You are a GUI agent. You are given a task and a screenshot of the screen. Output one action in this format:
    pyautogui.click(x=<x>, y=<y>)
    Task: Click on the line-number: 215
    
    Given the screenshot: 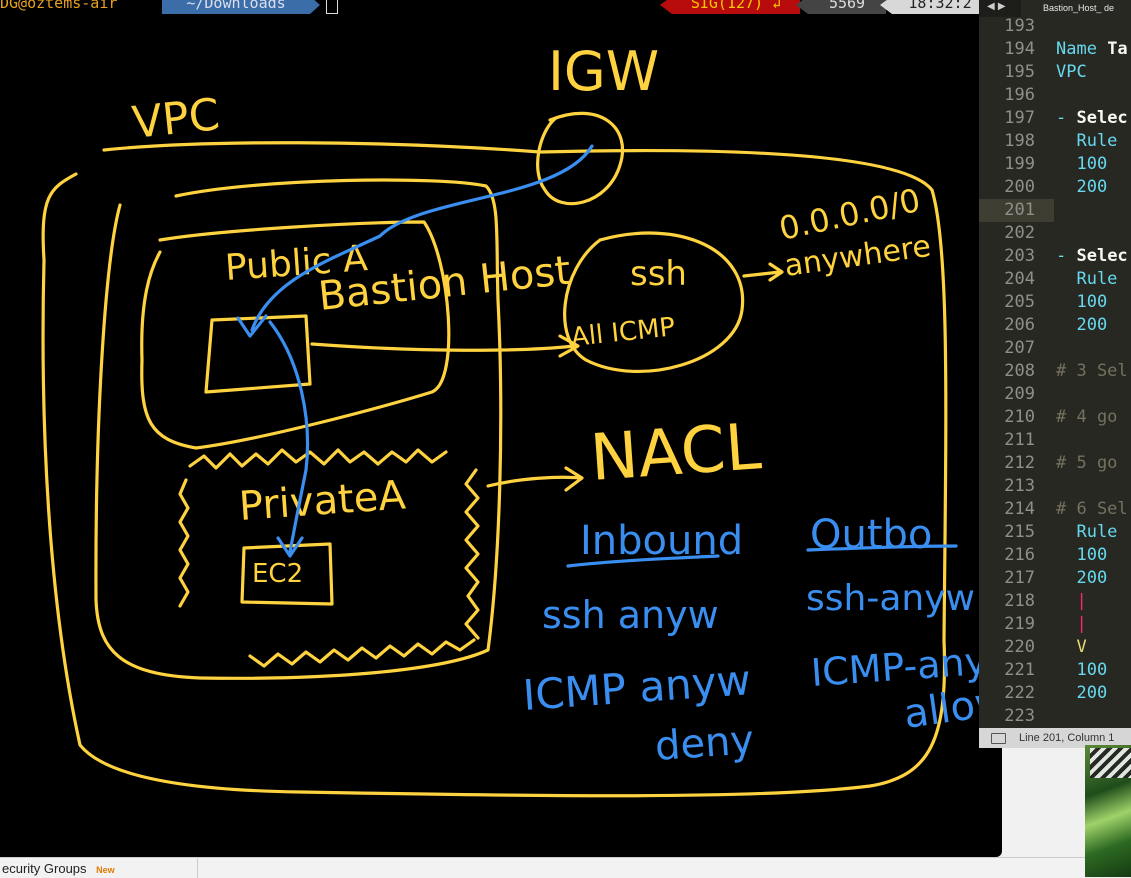 What is the action you would take?
    pyautogui.click(x=1019, y=532)
    